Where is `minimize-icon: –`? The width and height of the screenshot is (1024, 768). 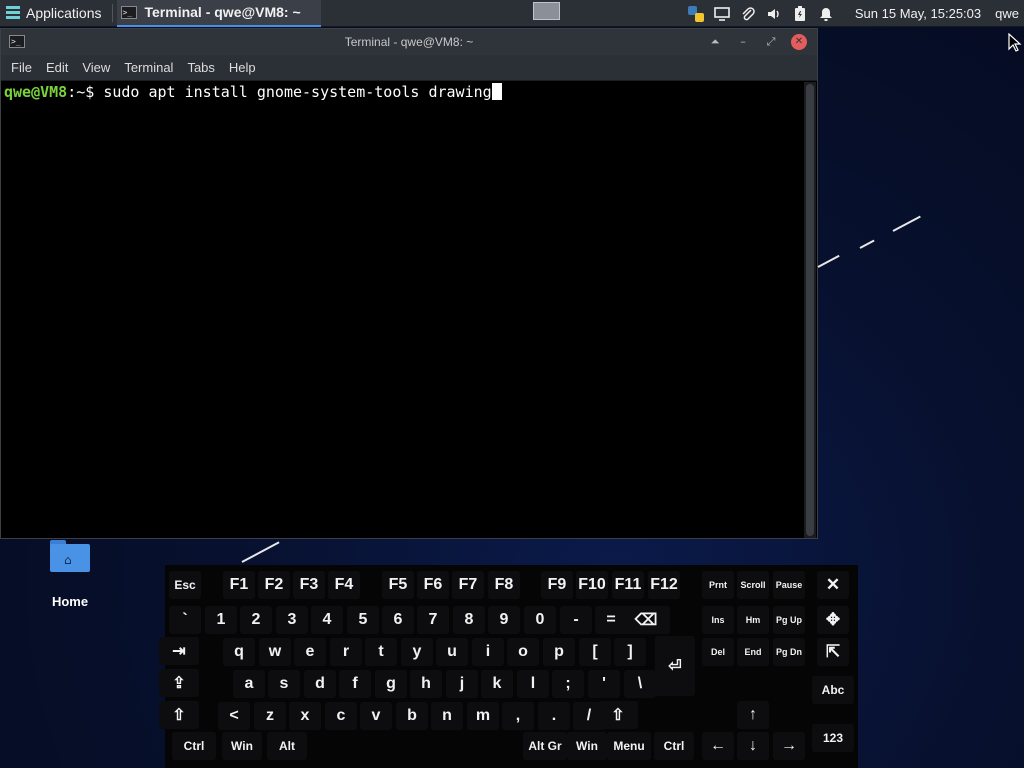
minimize-icon: – is located at coordinates (743, 42).